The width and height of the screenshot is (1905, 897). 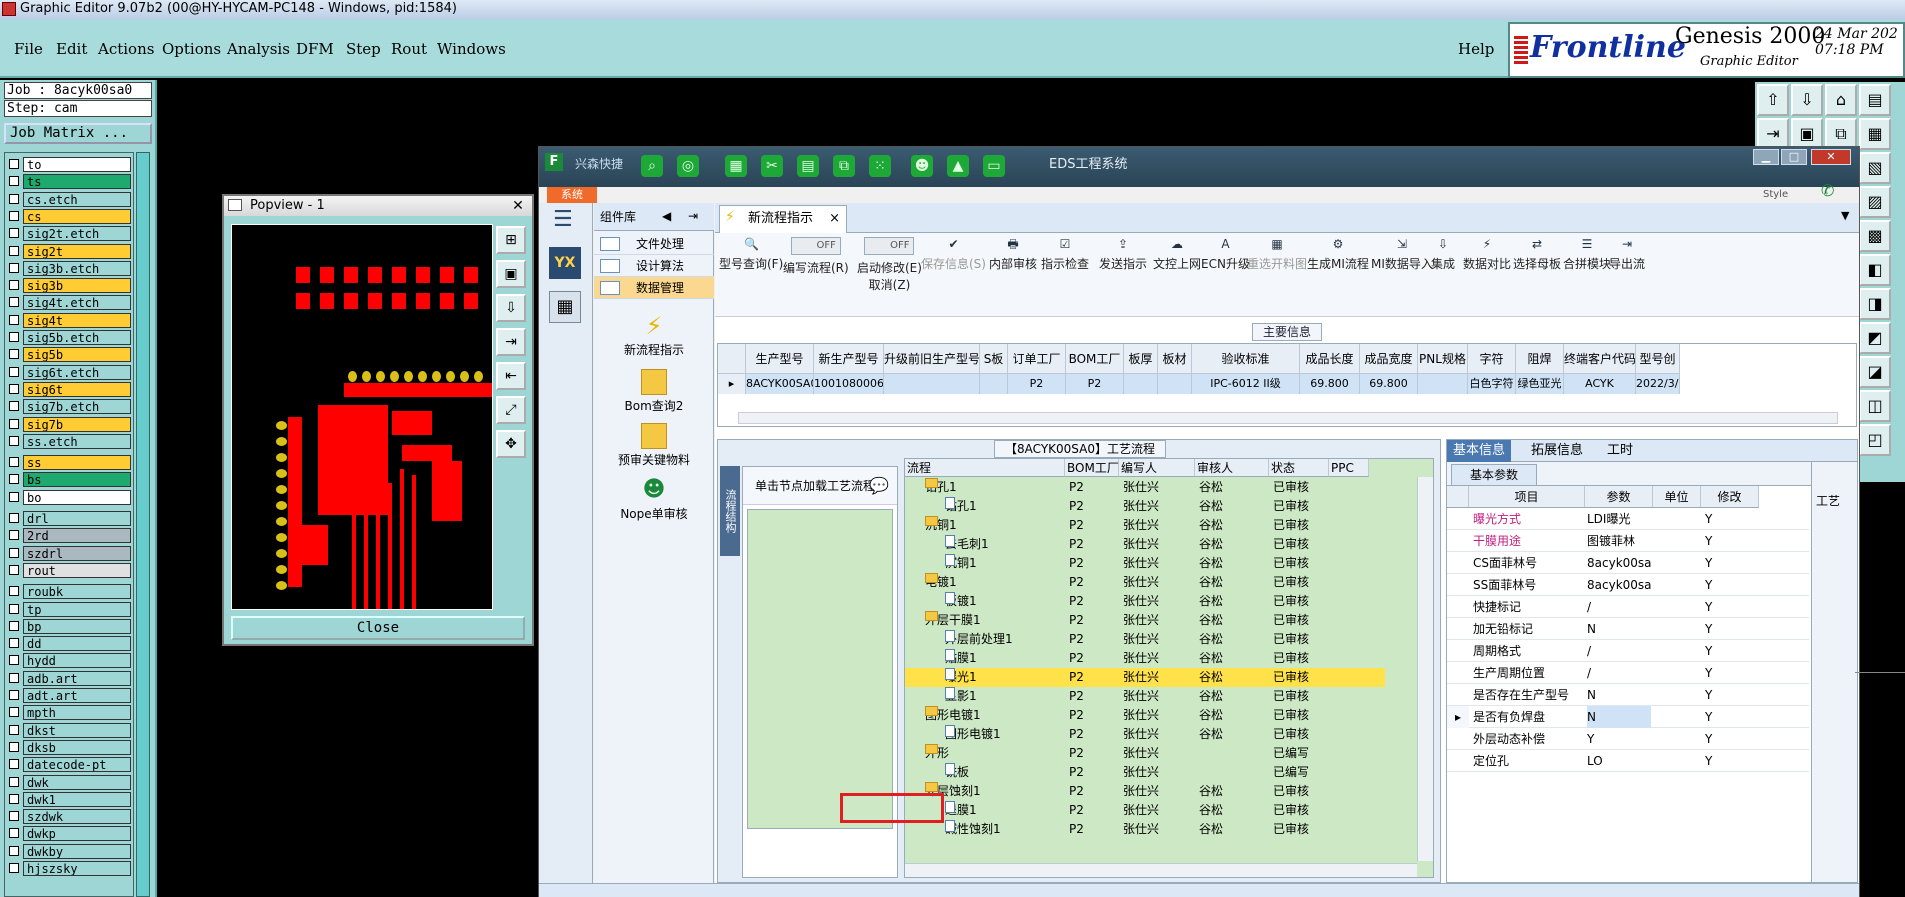 I want to click on scissors-icon: ✂, so click(x=772, y=166).